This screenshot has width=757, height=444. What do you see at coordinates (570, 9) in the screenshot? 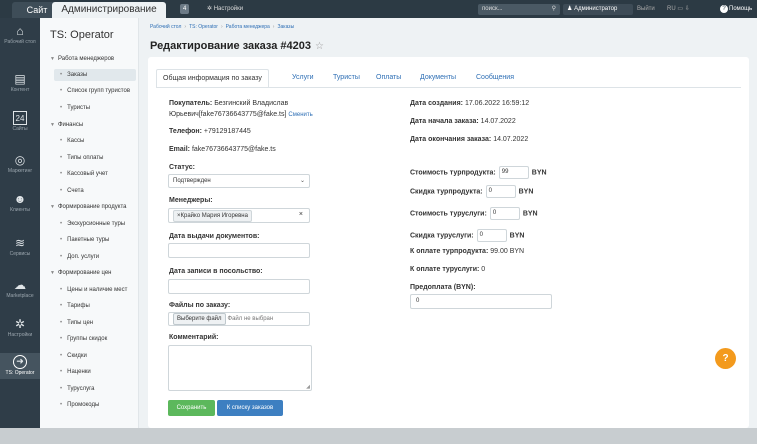
I see `user-icon: ♟` at bounding box center [570, 9].